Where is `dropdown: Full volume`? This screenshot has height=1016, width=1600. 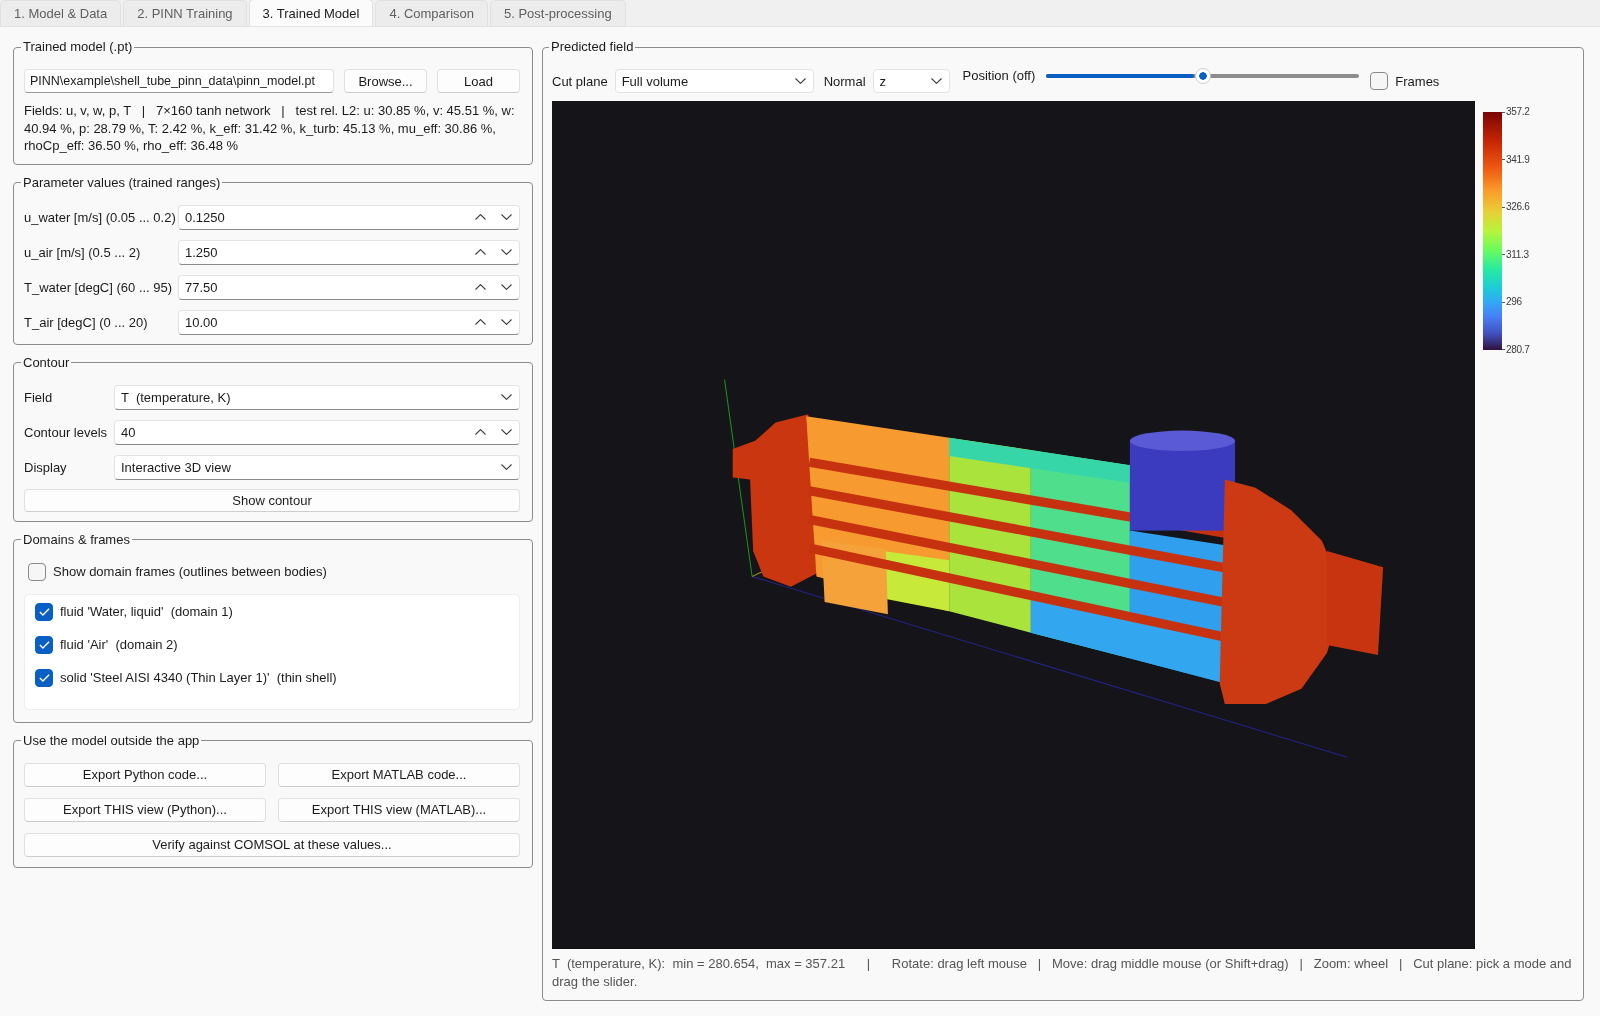
dropdown: Full volume is located at coordinates (714, 81).